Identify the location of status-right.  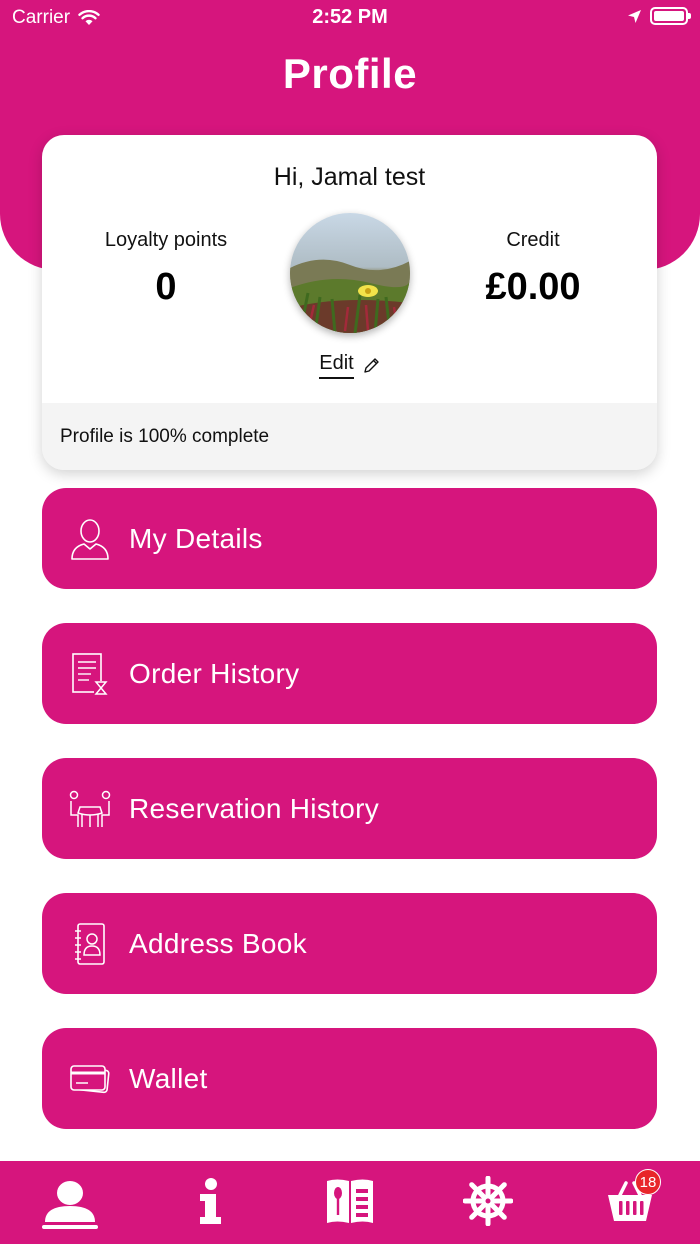
(659, 16).